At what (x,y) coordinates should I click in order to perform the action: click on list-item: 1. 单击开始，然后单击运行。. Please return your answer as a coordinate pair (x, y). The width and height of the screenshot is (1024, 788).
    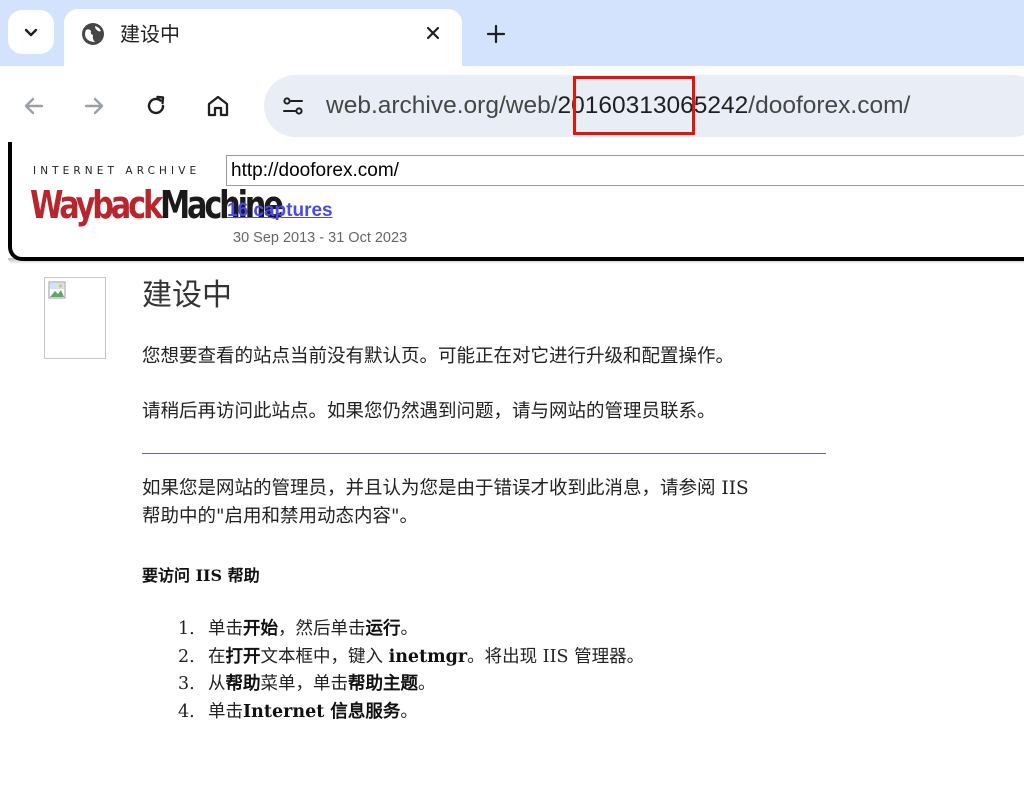
    Looking at the image, I should click on (298, 629).